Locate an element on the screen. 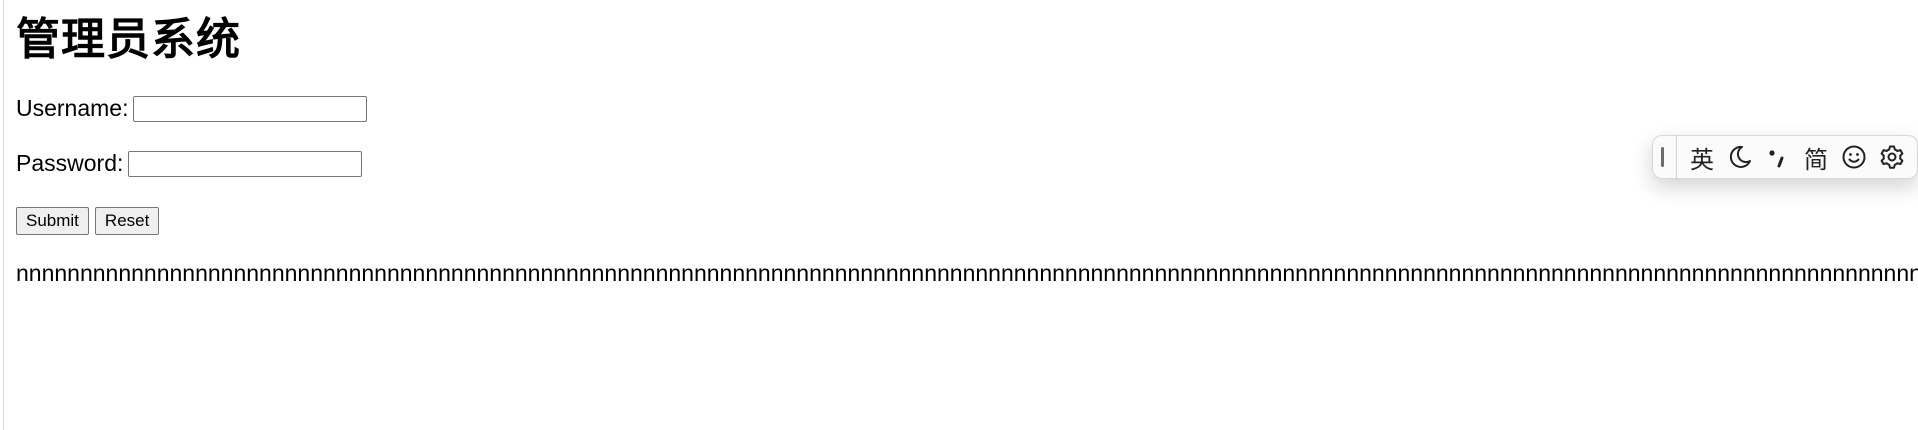 The width and height of the screenshot is (1918, 430). language-toggle: 英 is located at coordinates (1702, 157).